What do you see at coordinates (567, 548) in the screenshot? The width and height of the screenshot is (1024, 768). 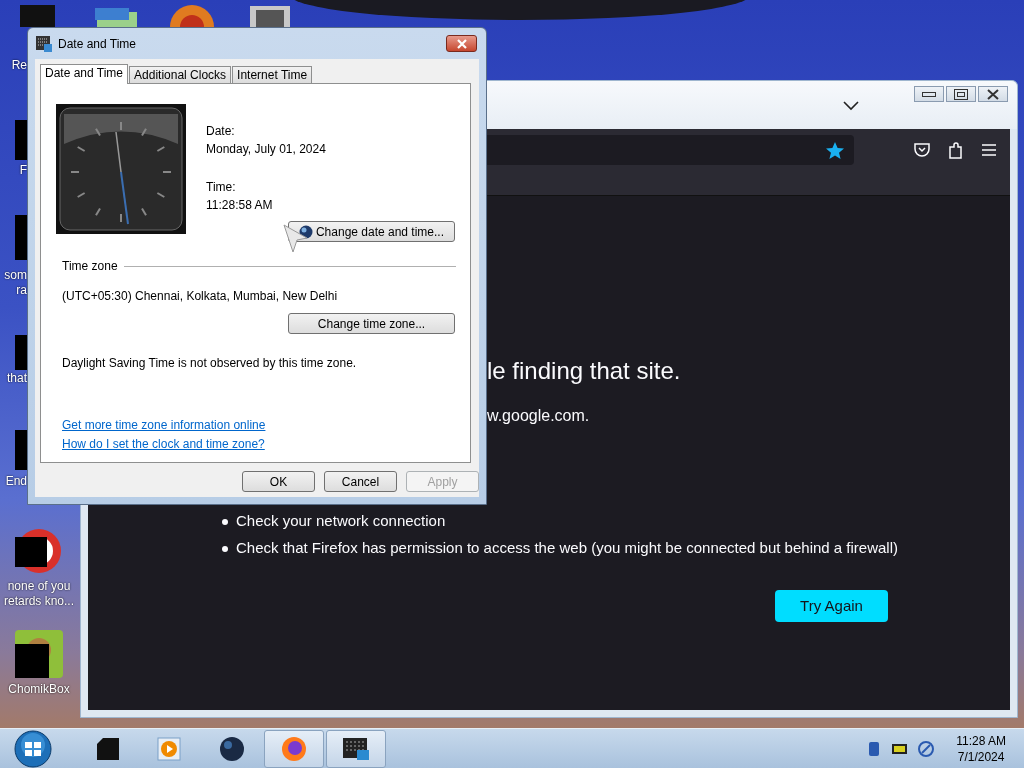 I see `tip-text: Check that Firefox has permission to access the web (you might be connected but behind a firewall)` at bounding box center [567, 548].